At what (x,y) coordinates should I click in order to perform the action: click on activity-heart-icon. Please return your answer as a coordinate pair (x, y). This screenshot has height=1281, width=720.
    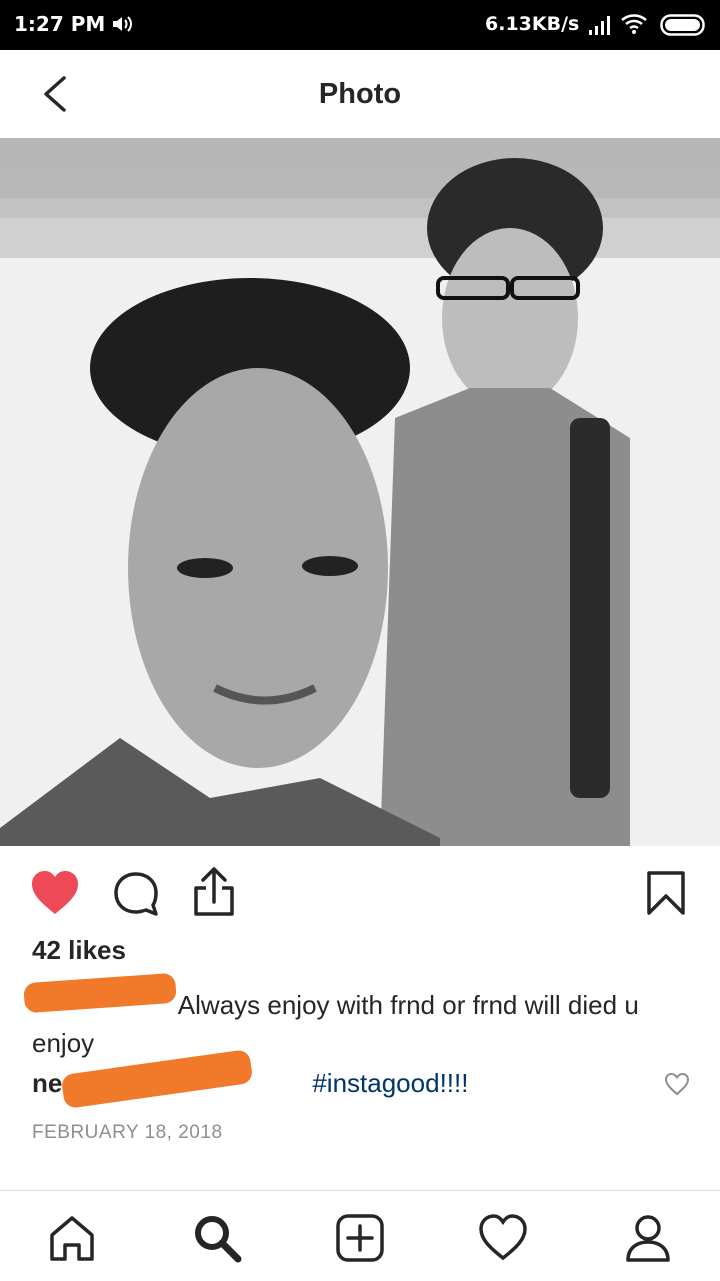
    Looking at the image, I should click on (503, 1238).